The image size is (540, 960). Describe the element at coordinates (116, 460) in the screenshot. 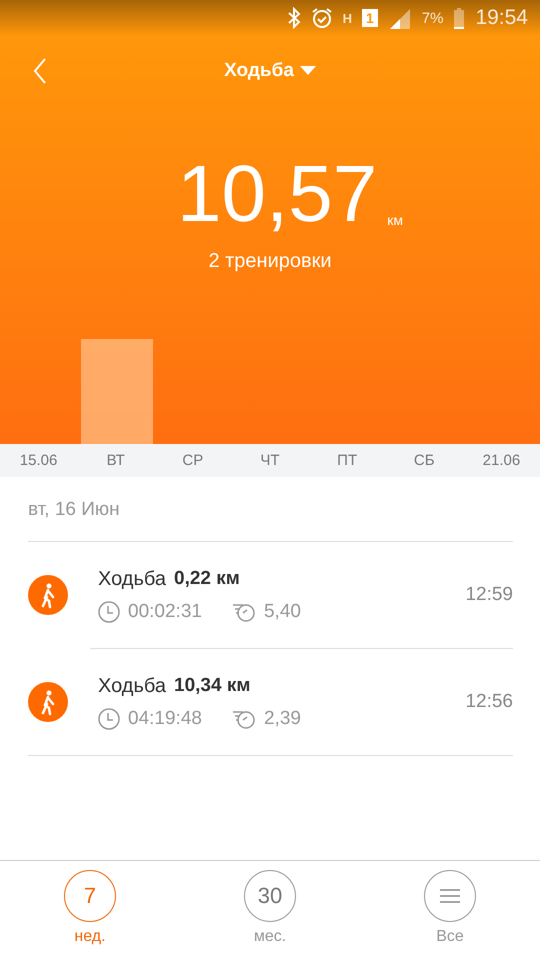

I see `day-label: ВТ` at that location.